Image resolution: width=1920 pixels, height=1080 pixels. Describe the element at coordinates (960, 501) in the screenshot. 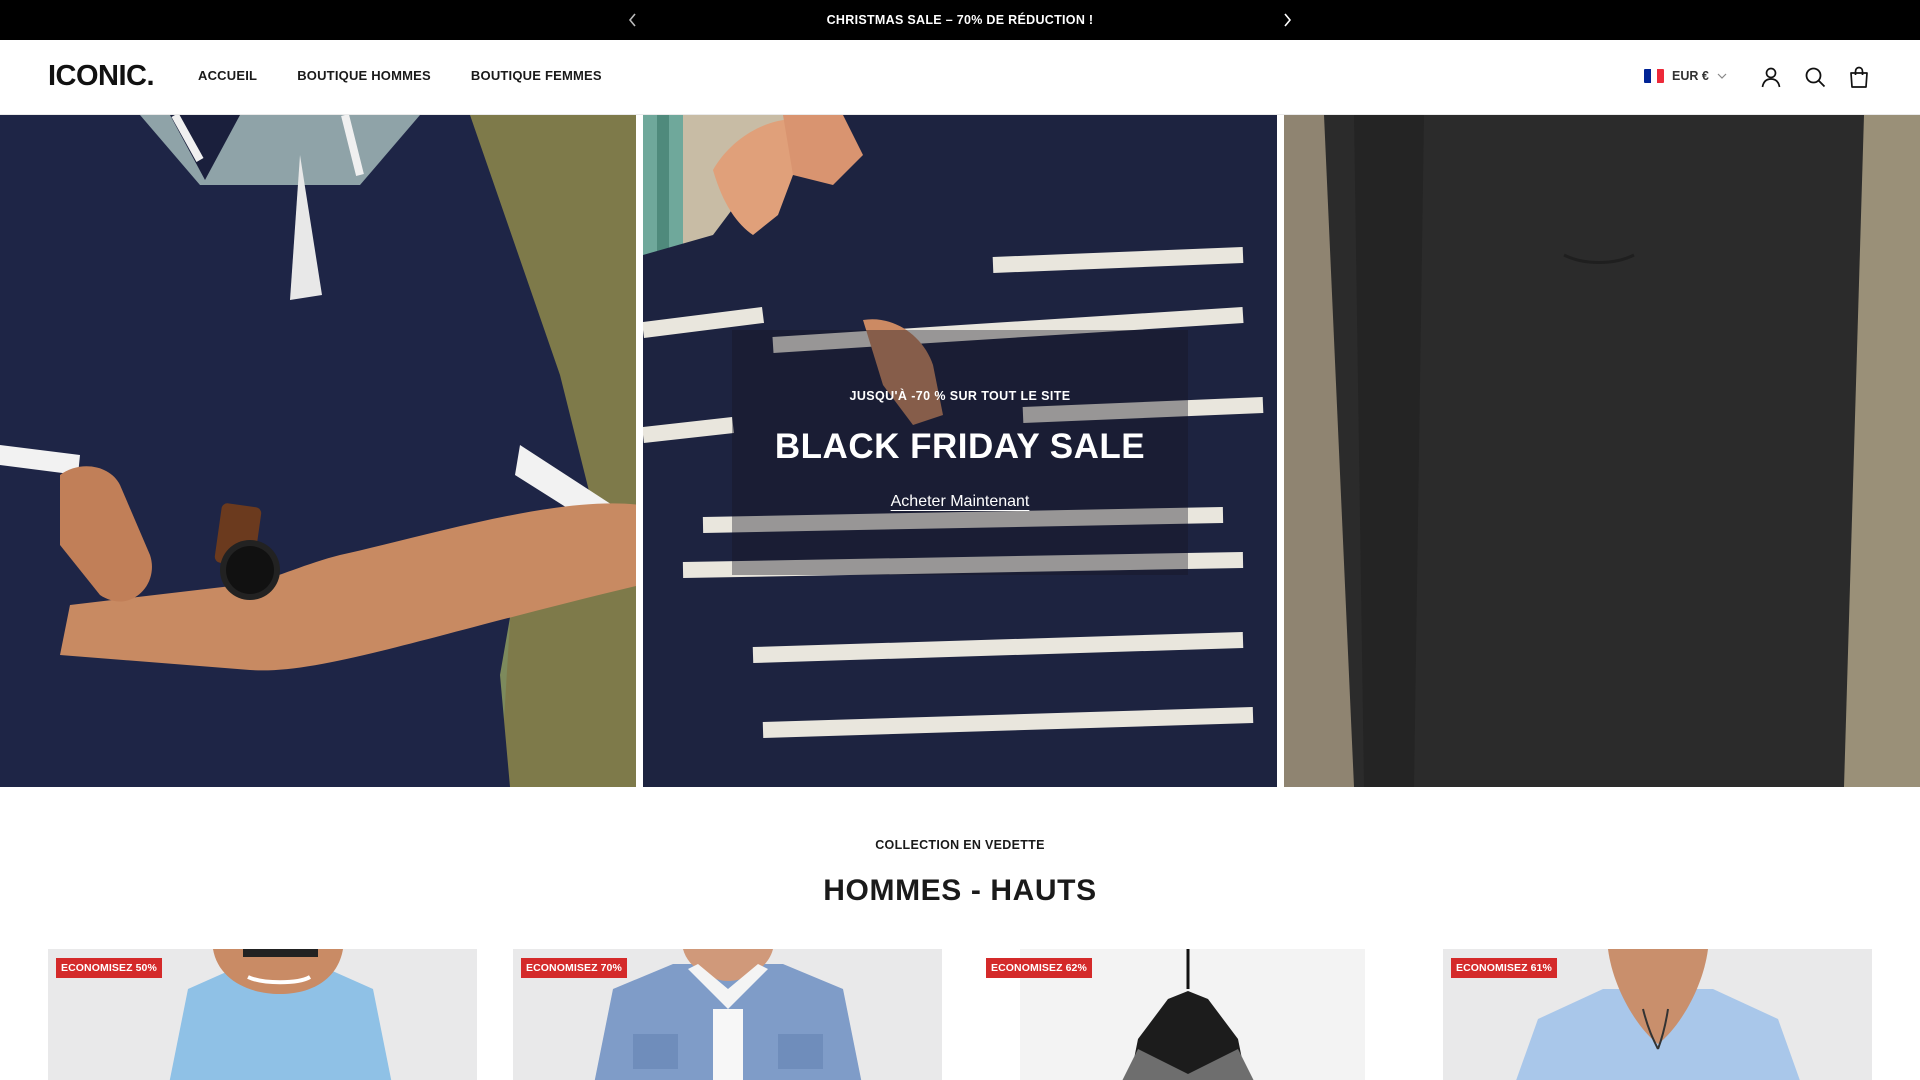

I see `hero-cta-link: Acheter Maintenant` at that location.